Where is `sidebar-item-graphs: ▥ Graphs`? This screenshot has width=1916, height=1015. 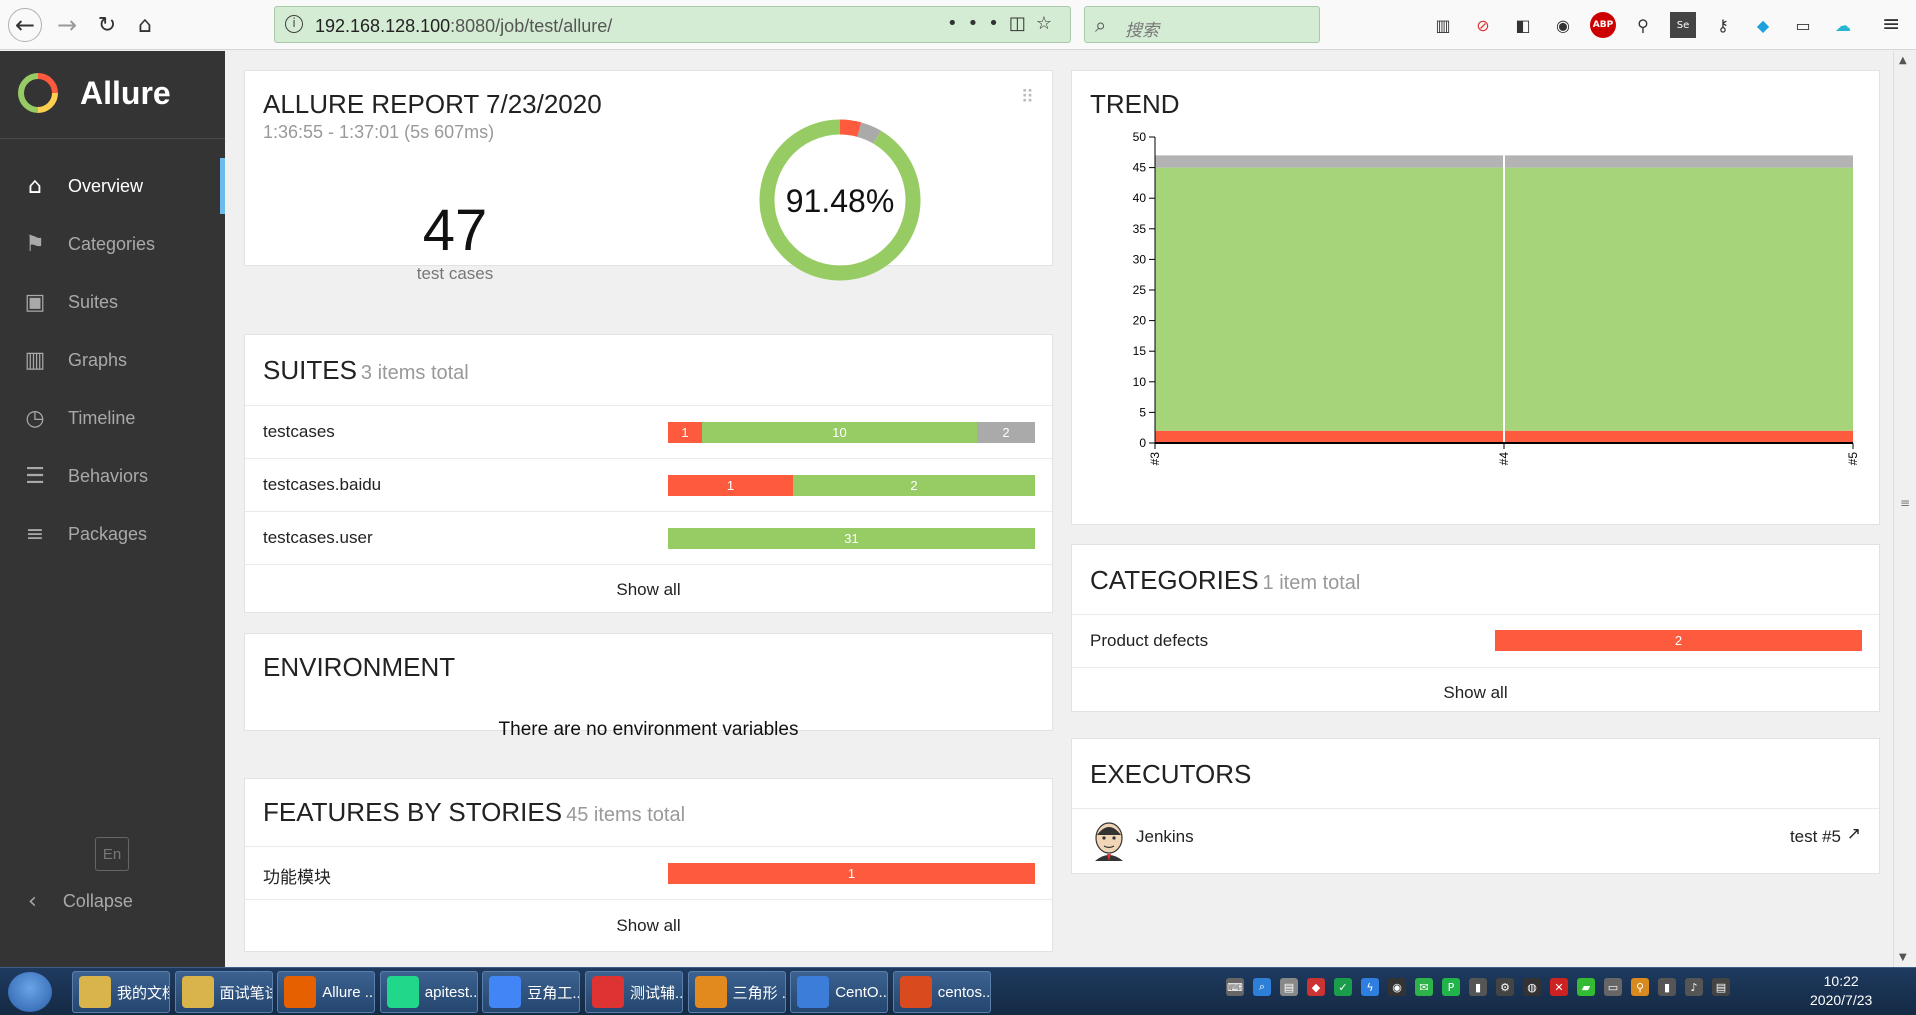
sidebar-item-graphs: ▥ Graphs is located at coordinates (112, 360).